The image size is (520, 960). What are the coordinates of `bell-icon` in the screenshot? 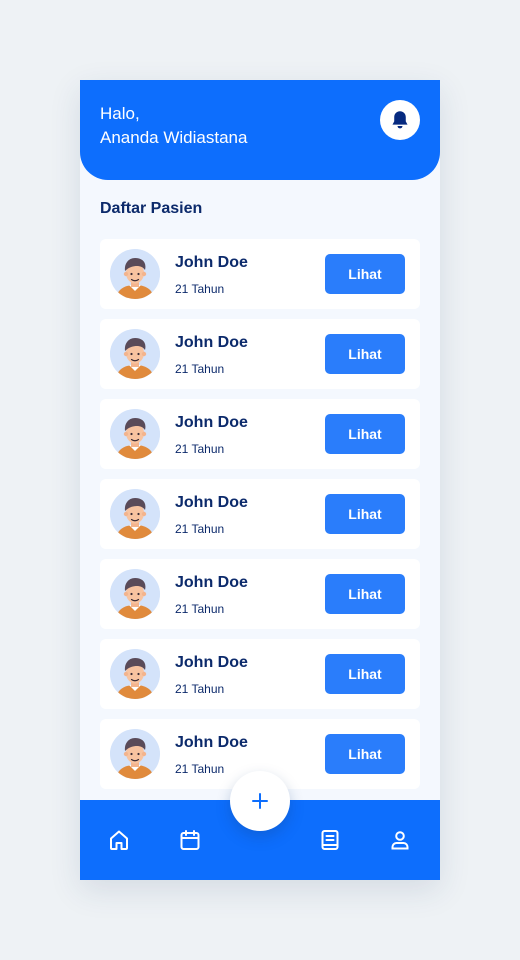 It's located at (400, 120).